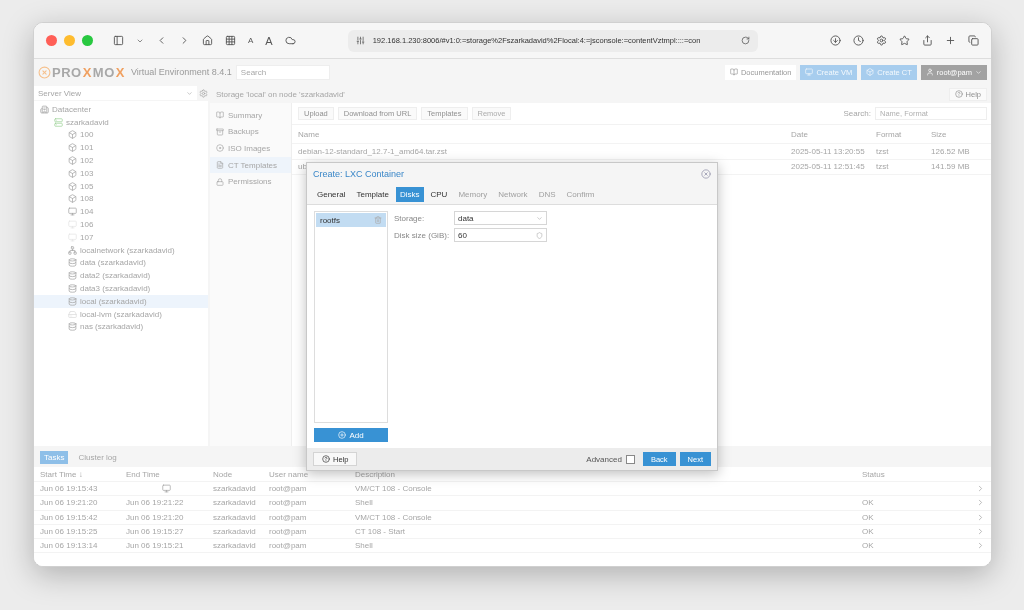 This screenshot has height=610, width=1024. Describe the element at coordinates (44, 72) in the screenshot. I see `logo-icon` at that location.